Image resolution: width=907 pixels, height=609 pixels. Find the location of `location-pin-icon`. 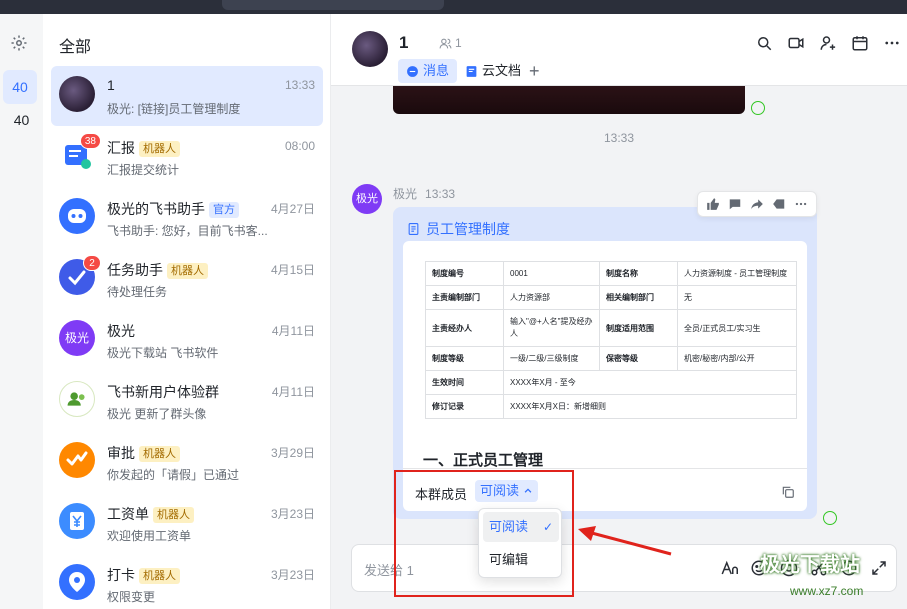

location-pin-icon is located at coordinates (77, 582).